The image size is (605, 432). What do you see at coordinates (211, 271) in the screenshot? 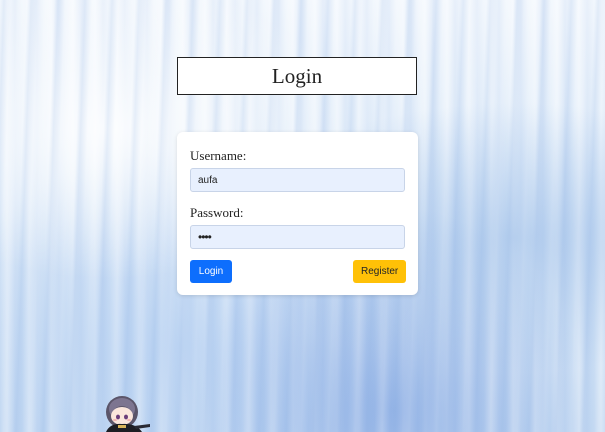
I see `login-button: Login` at bounding box center [211, 271].